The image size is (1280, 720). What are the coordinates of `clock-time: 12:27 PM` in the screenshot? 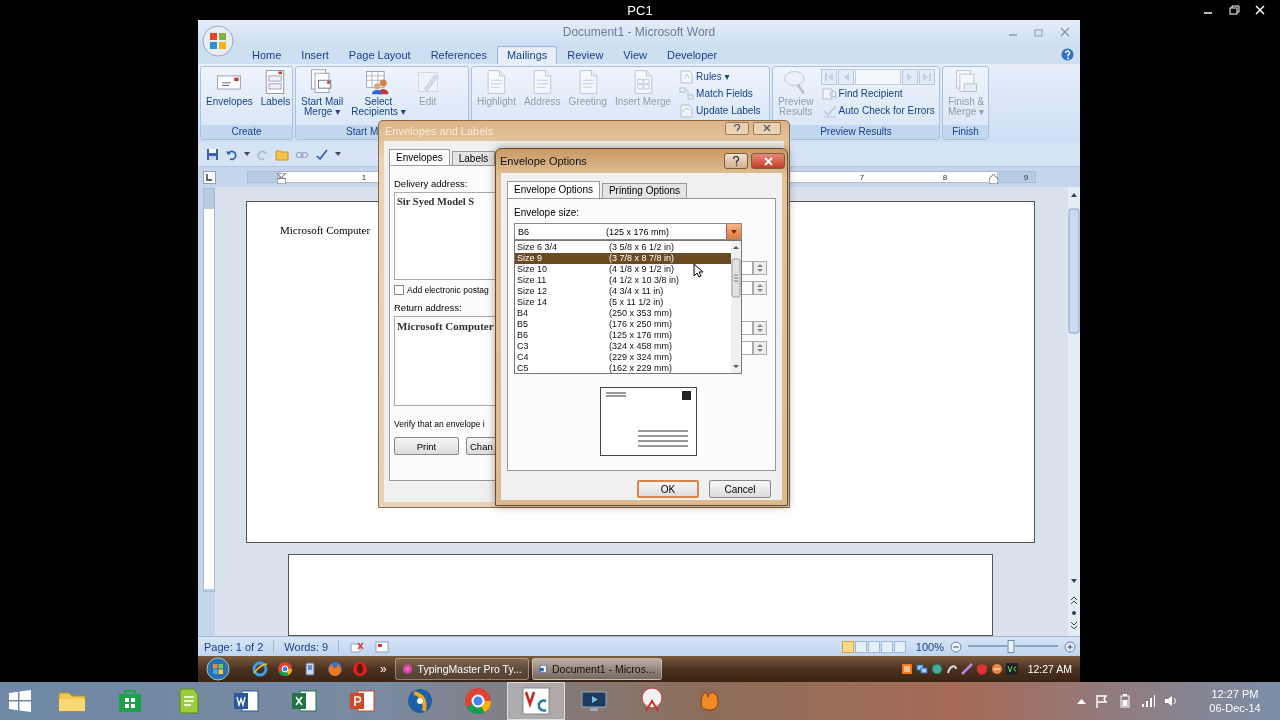 It's located at (1235, 694).